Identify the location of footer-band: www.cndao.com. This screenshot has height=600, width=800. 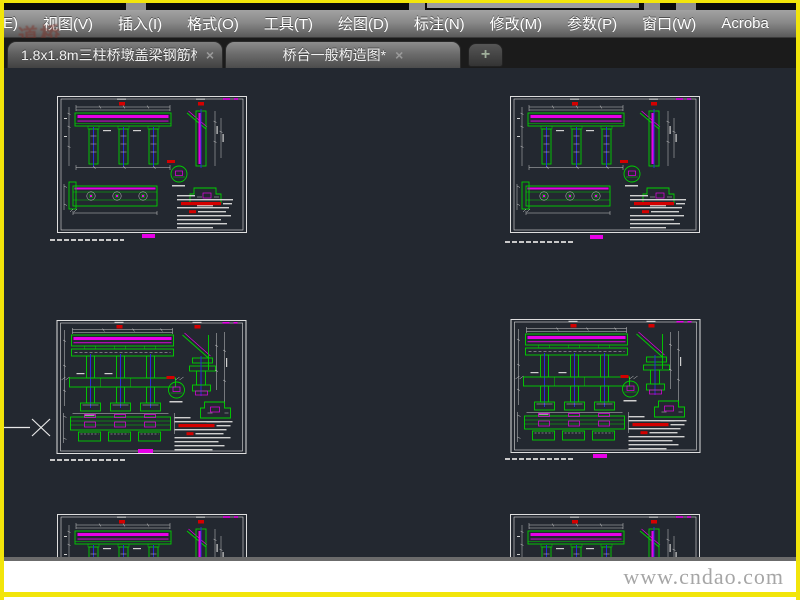
(400, 576).